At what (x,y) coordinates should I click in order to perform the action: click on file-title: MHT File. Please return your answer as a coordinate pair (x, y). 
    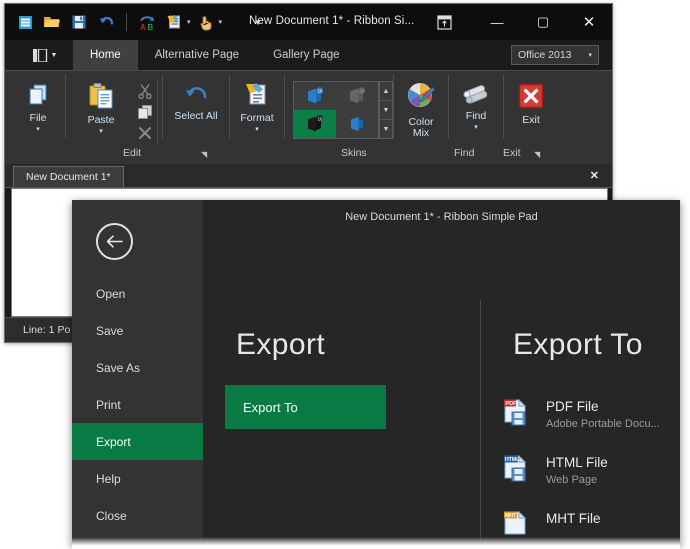
    Looking at the image, I should click on (573, 518).